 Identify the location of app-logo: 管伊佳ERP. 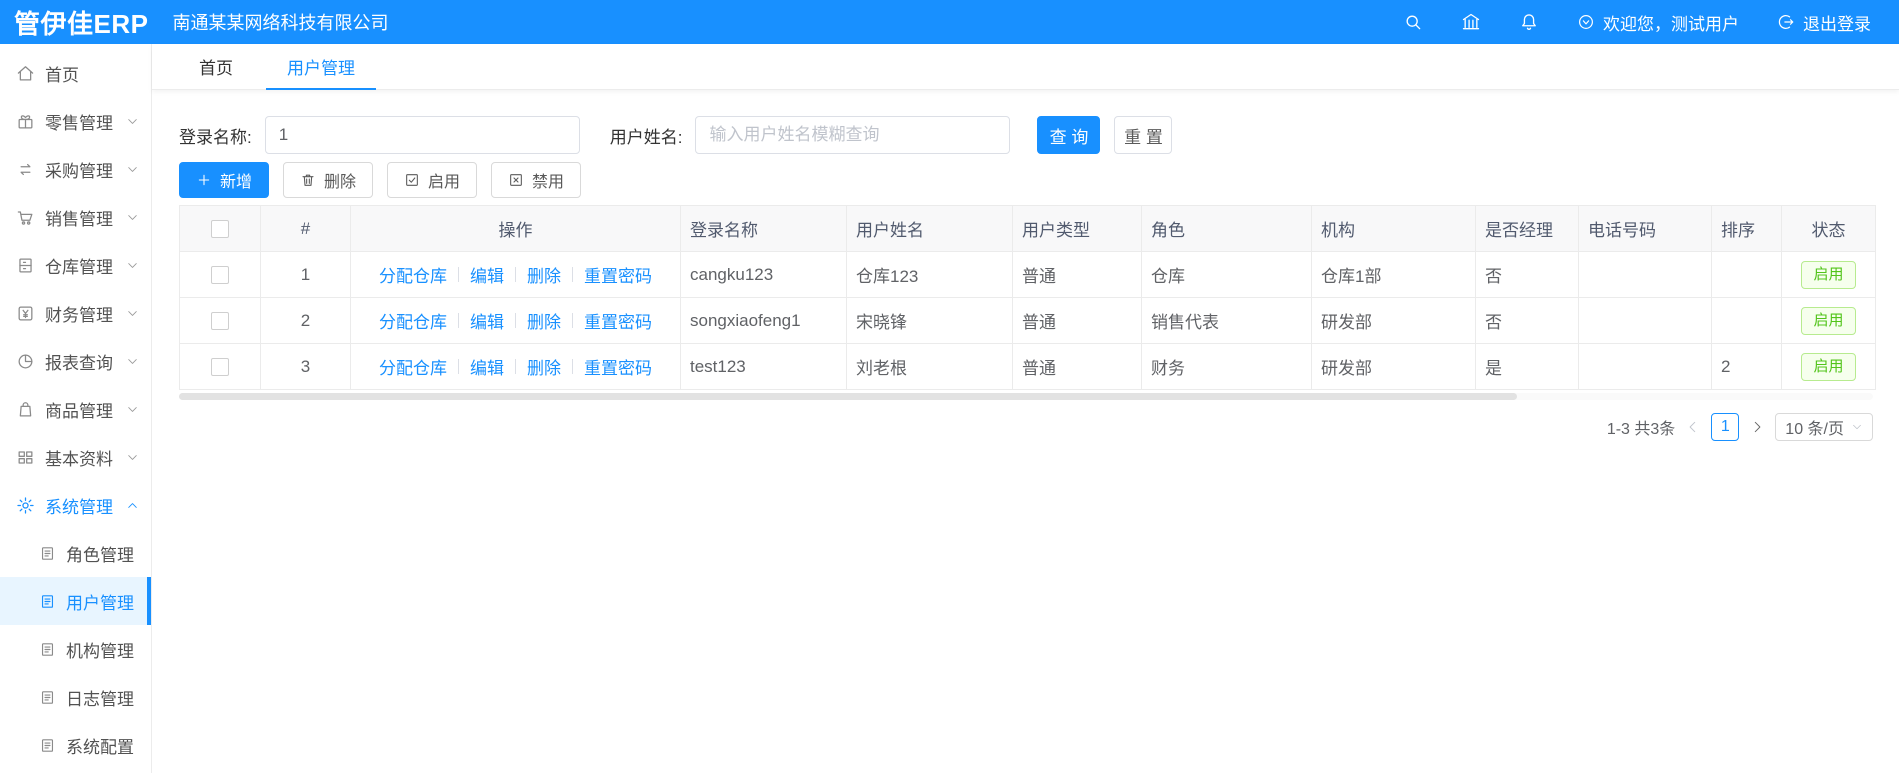
(81, 23).